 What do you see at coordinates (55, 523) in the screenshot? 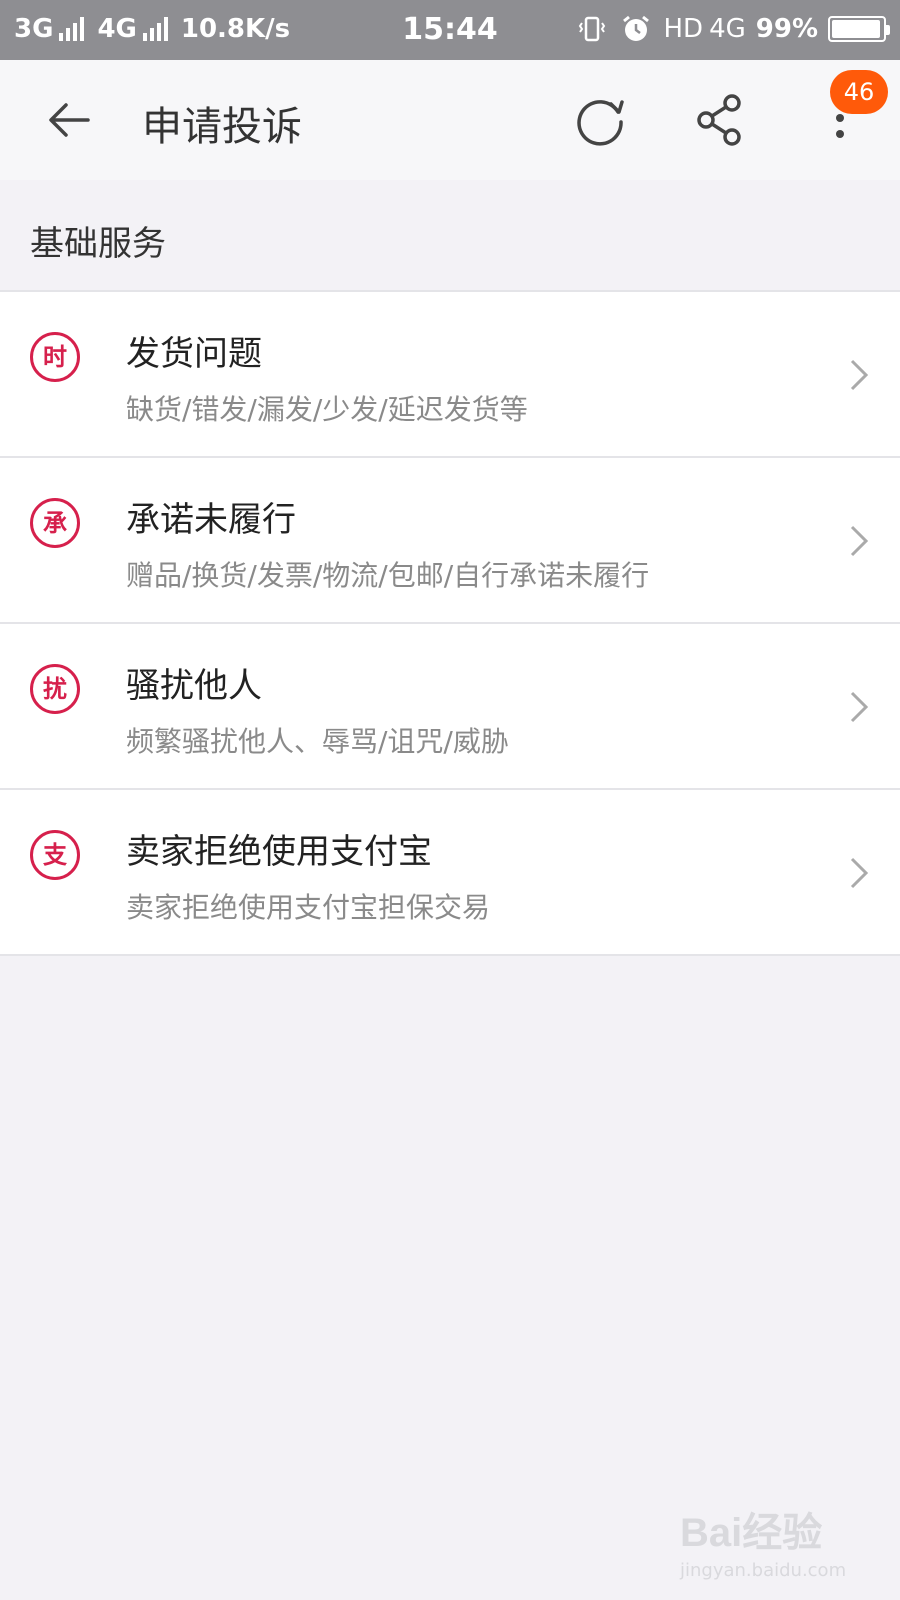
I see `promise-icon: 承` at bounding box center [55, 523].